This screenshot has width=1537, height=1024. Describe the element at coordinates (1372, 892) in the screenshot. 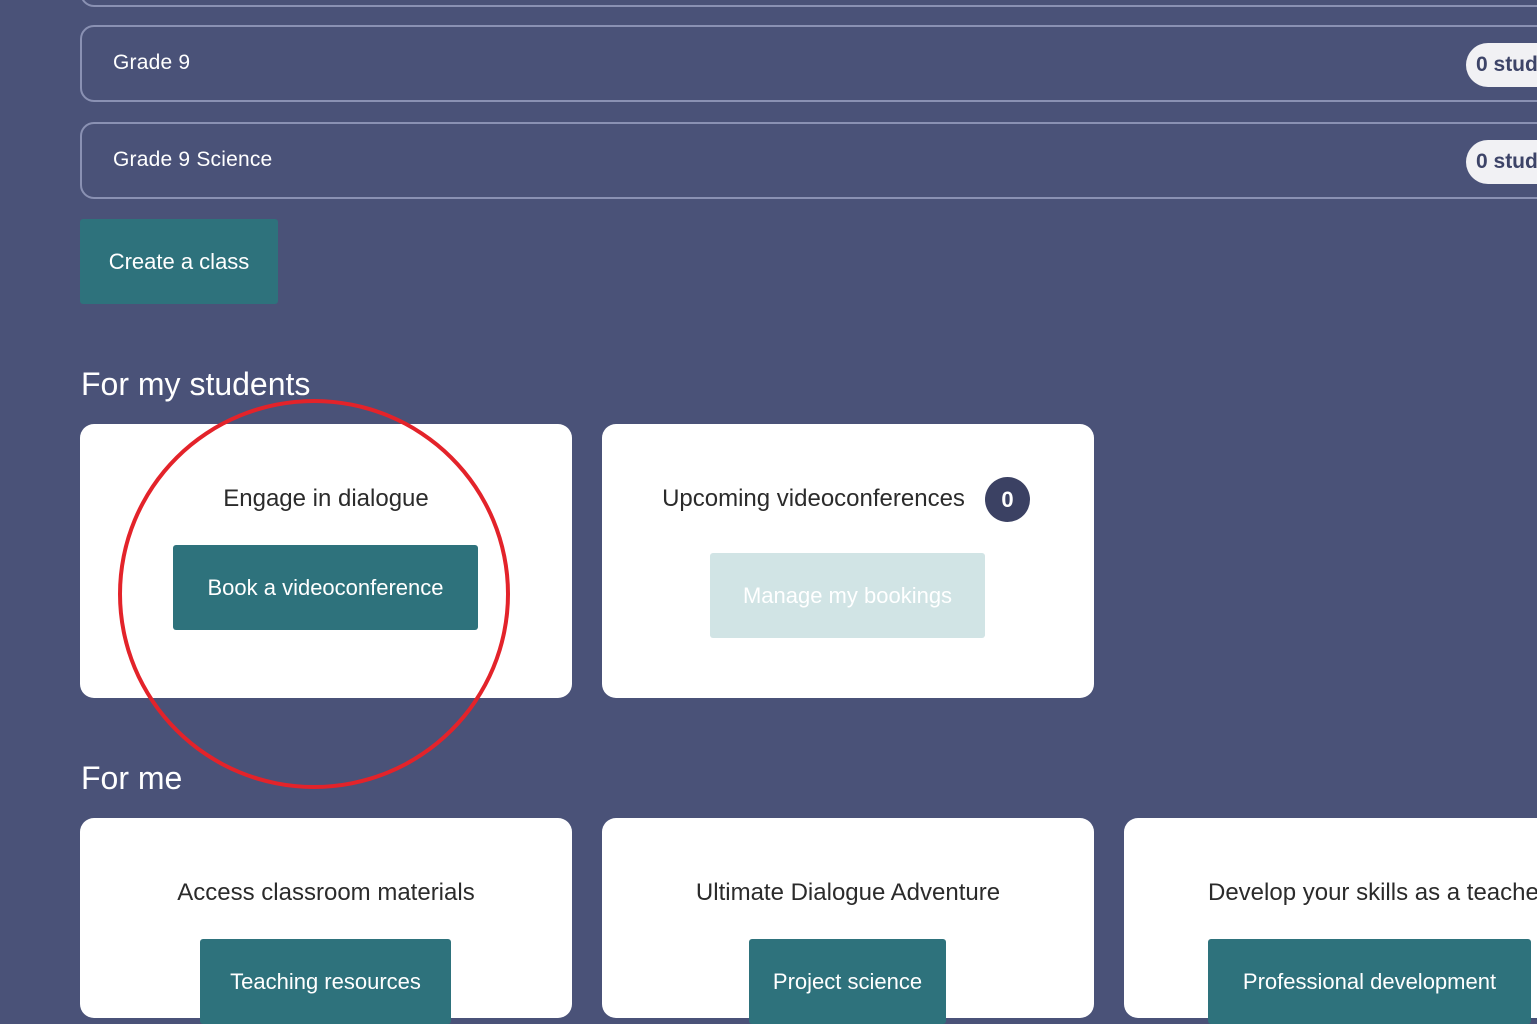

I see `card-title: Develop your skills as a teacher` at that location.